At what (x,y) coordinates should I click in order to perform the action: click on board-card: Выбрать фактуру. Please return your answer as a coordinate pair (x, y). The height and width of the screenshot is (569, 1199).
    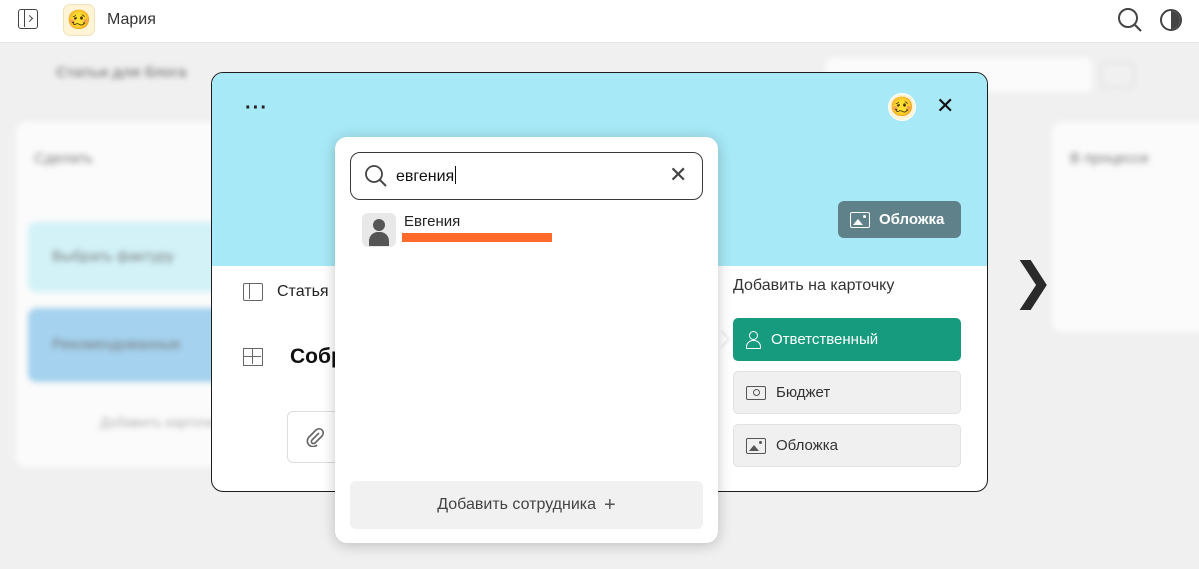
    Looking at the image, I should click on (128, 257).